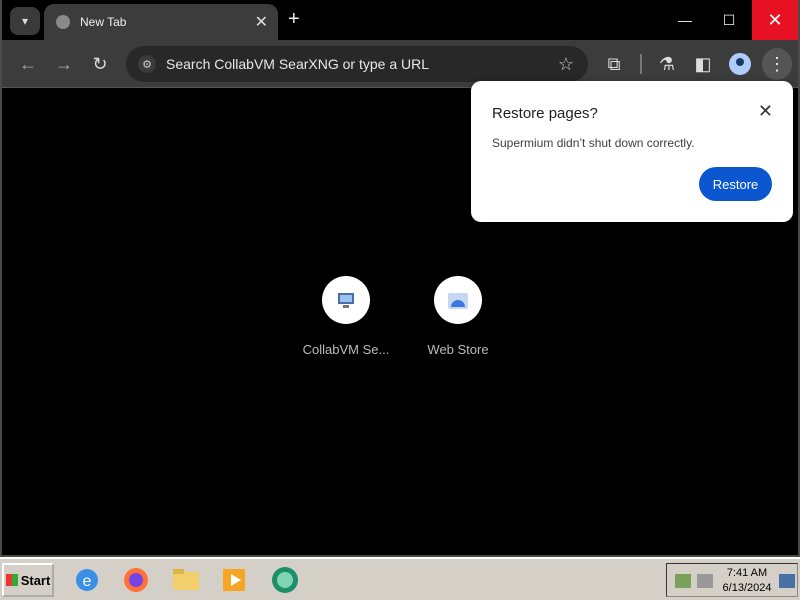  Describe the element at coordinates (400, 20) in the screenshot. I see `title-bar: ▾ New Tab ✕ + — ☐ ✕` at that location.